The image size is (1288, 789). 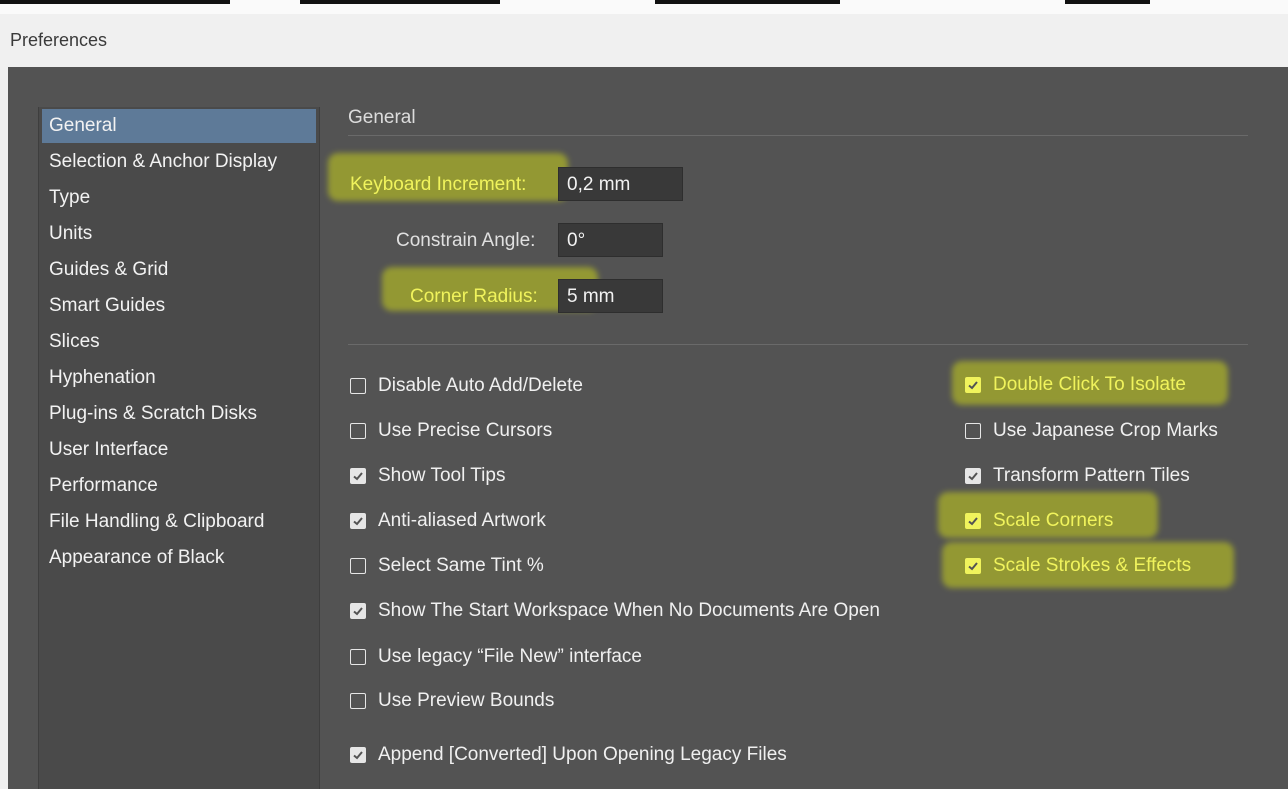 What do you see at coordinates (179, 558) in the screenshot?
I see `sidebar-item-appearance-of-black: Appearance of Black` at bounding box center [179, 558].